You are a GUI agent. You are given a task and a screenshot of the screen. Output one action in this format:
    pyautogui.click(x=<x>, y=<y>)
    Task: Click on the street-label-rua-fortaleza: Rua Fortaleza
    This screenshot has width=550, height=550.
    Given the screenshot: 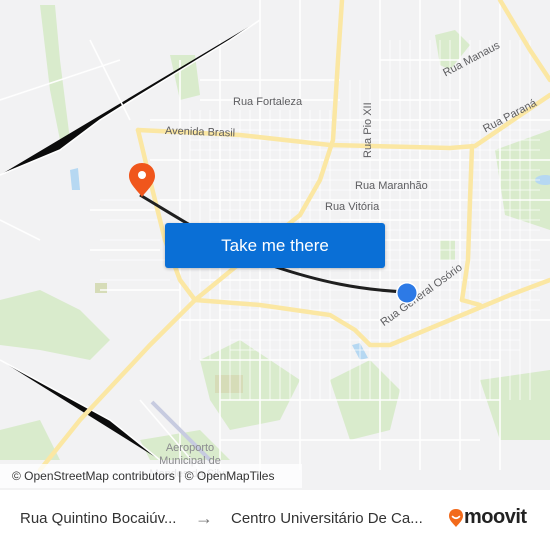 What is the action you would take?
    pyautogui.click(x=268, y=102)
    